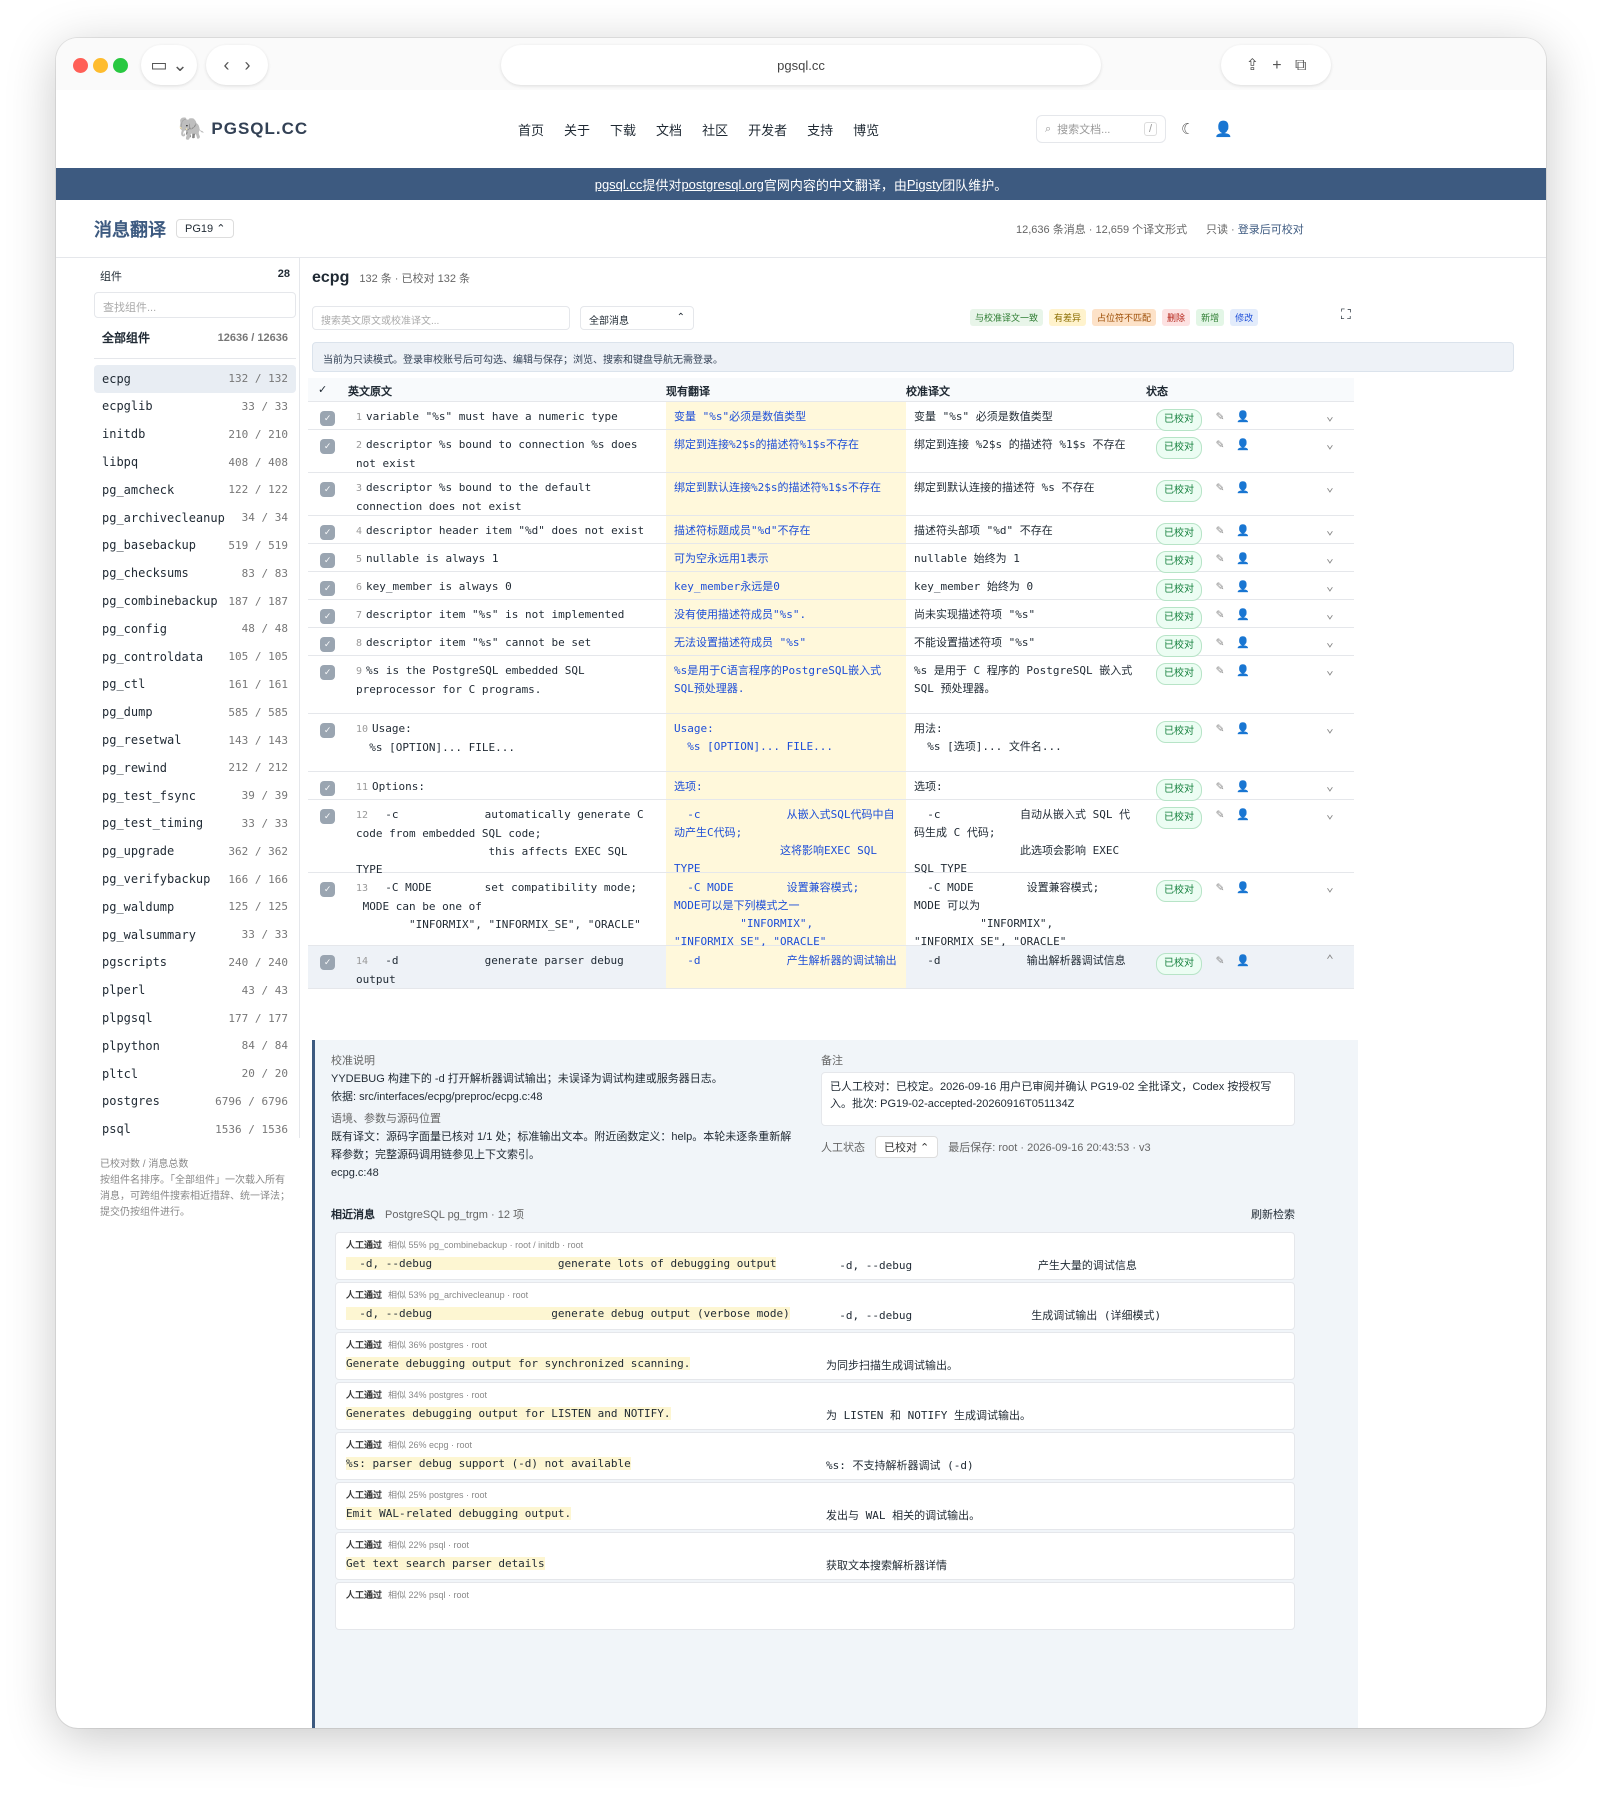 The image size is (1600, 1799). I want to click on nav-item: 博览, so click(866, 129).